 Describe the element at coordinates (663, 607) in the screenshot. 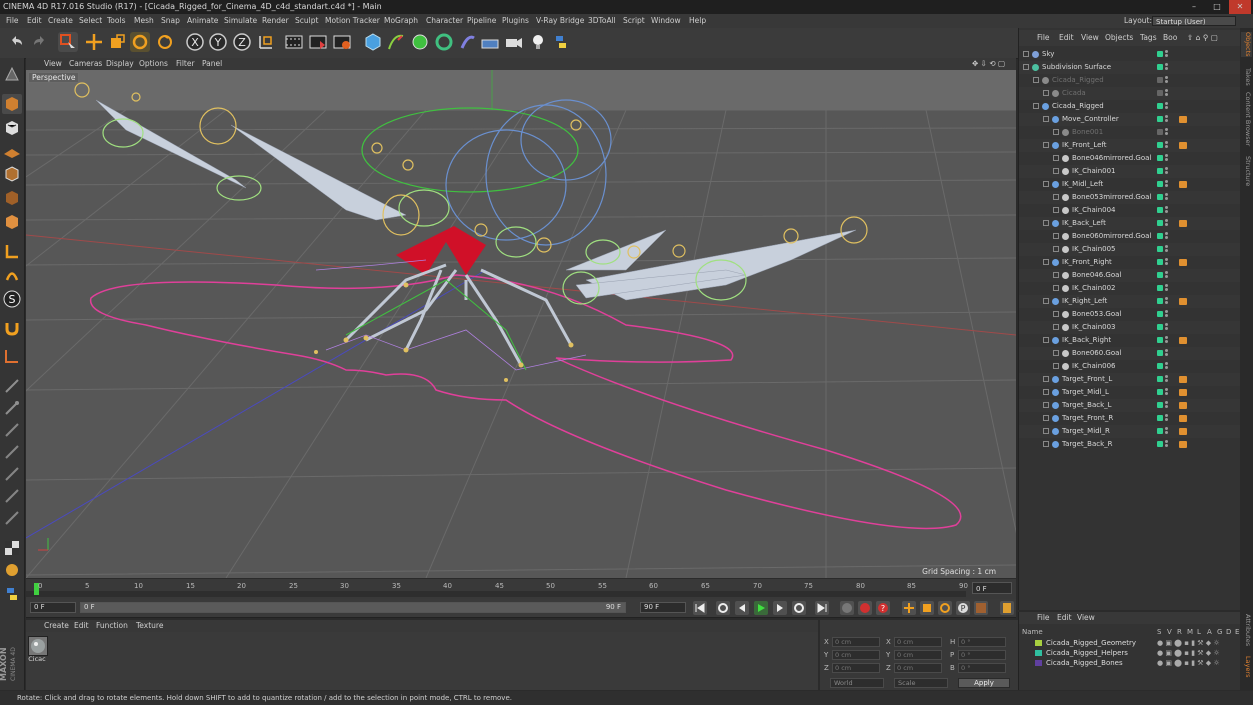

I see `end-frame-field: 90 F` at that location.